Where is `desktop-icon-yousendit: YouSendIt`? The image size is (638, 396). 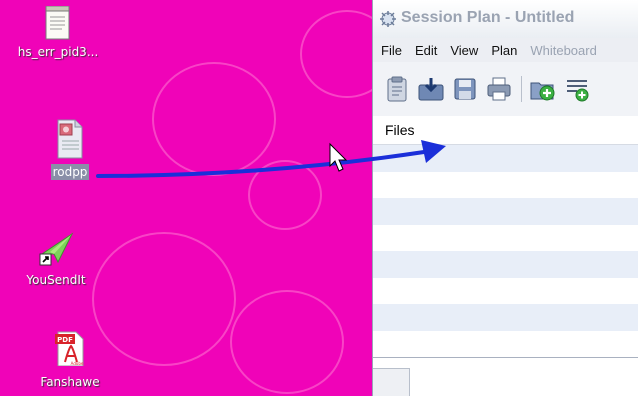
desktop-icon-yousendit: YouSendIt is located at coordinates (58, 260).